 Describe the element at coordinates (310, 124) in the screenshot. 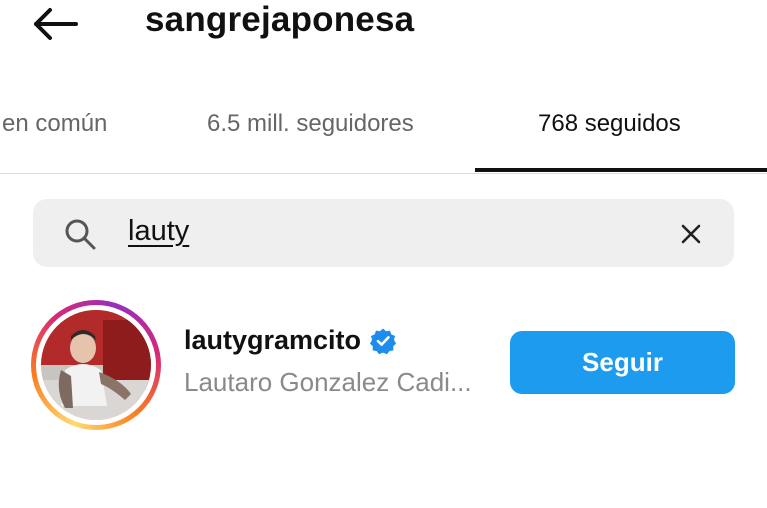

I see `tab-followers: 6.5 mill. seguidores` at that location.